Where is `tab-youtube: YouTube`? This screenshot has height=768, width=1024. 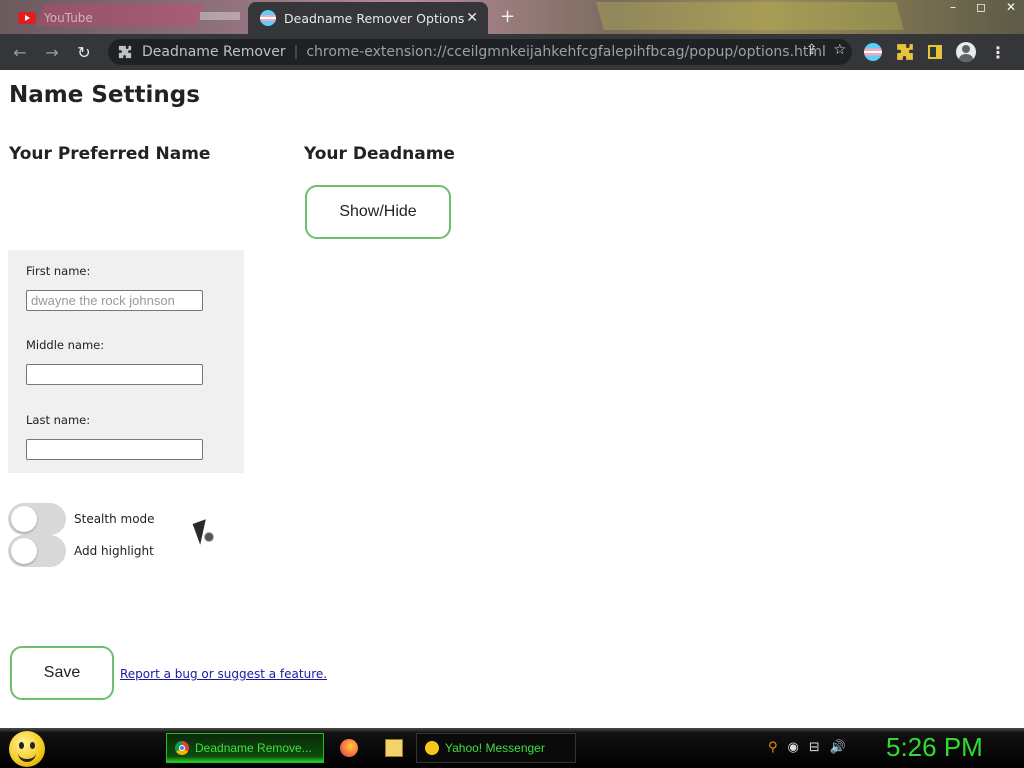 tab-youtube: YouTube is located at coordinates (123, 18).